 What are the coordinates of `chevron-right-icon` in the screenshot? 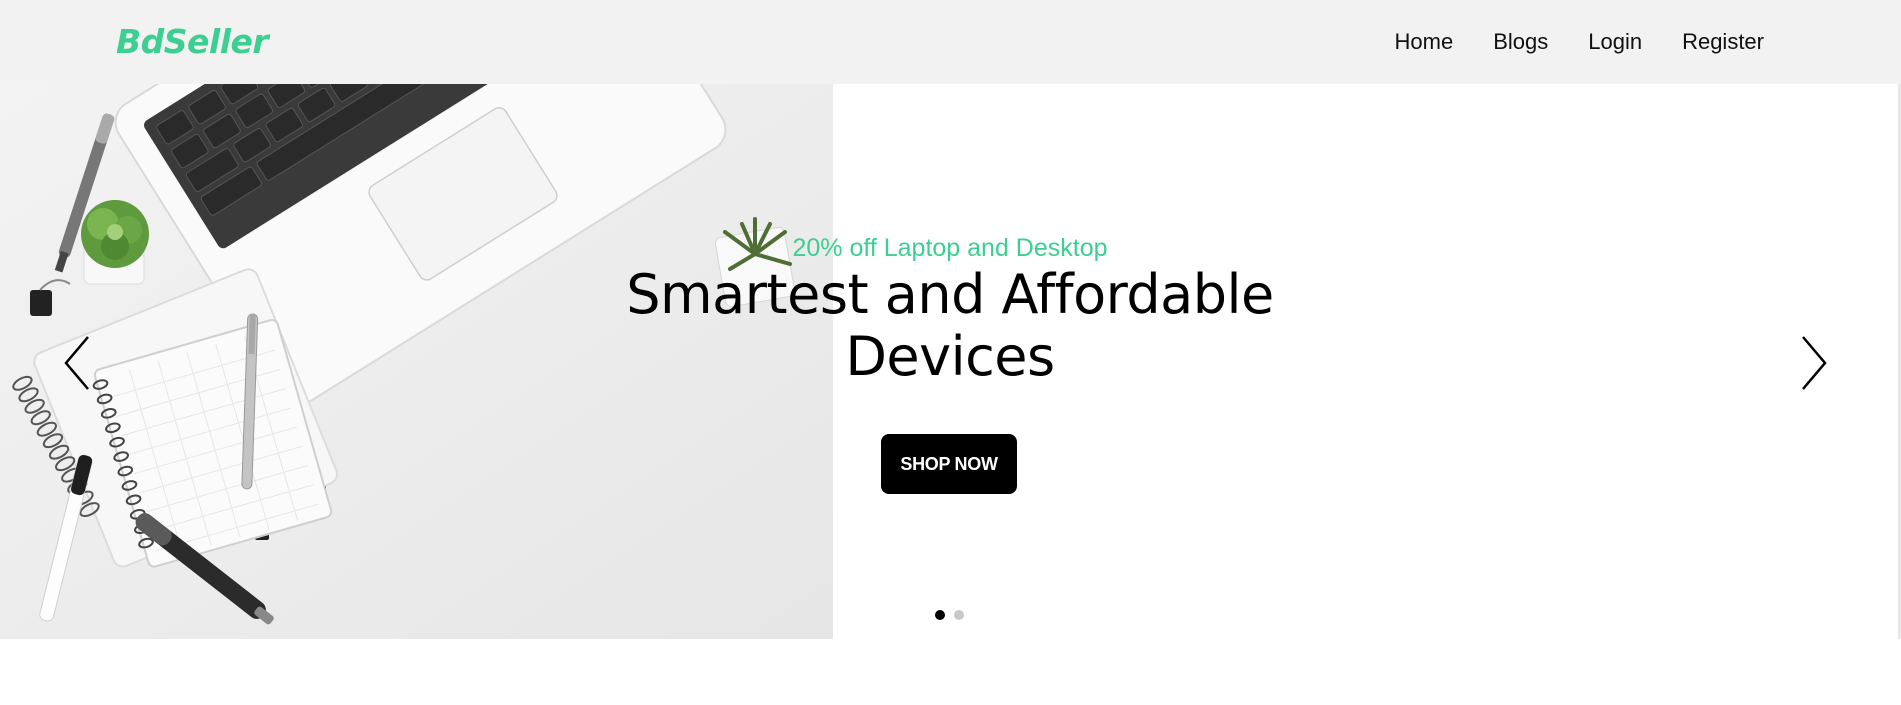 It's located at (1814, 363).